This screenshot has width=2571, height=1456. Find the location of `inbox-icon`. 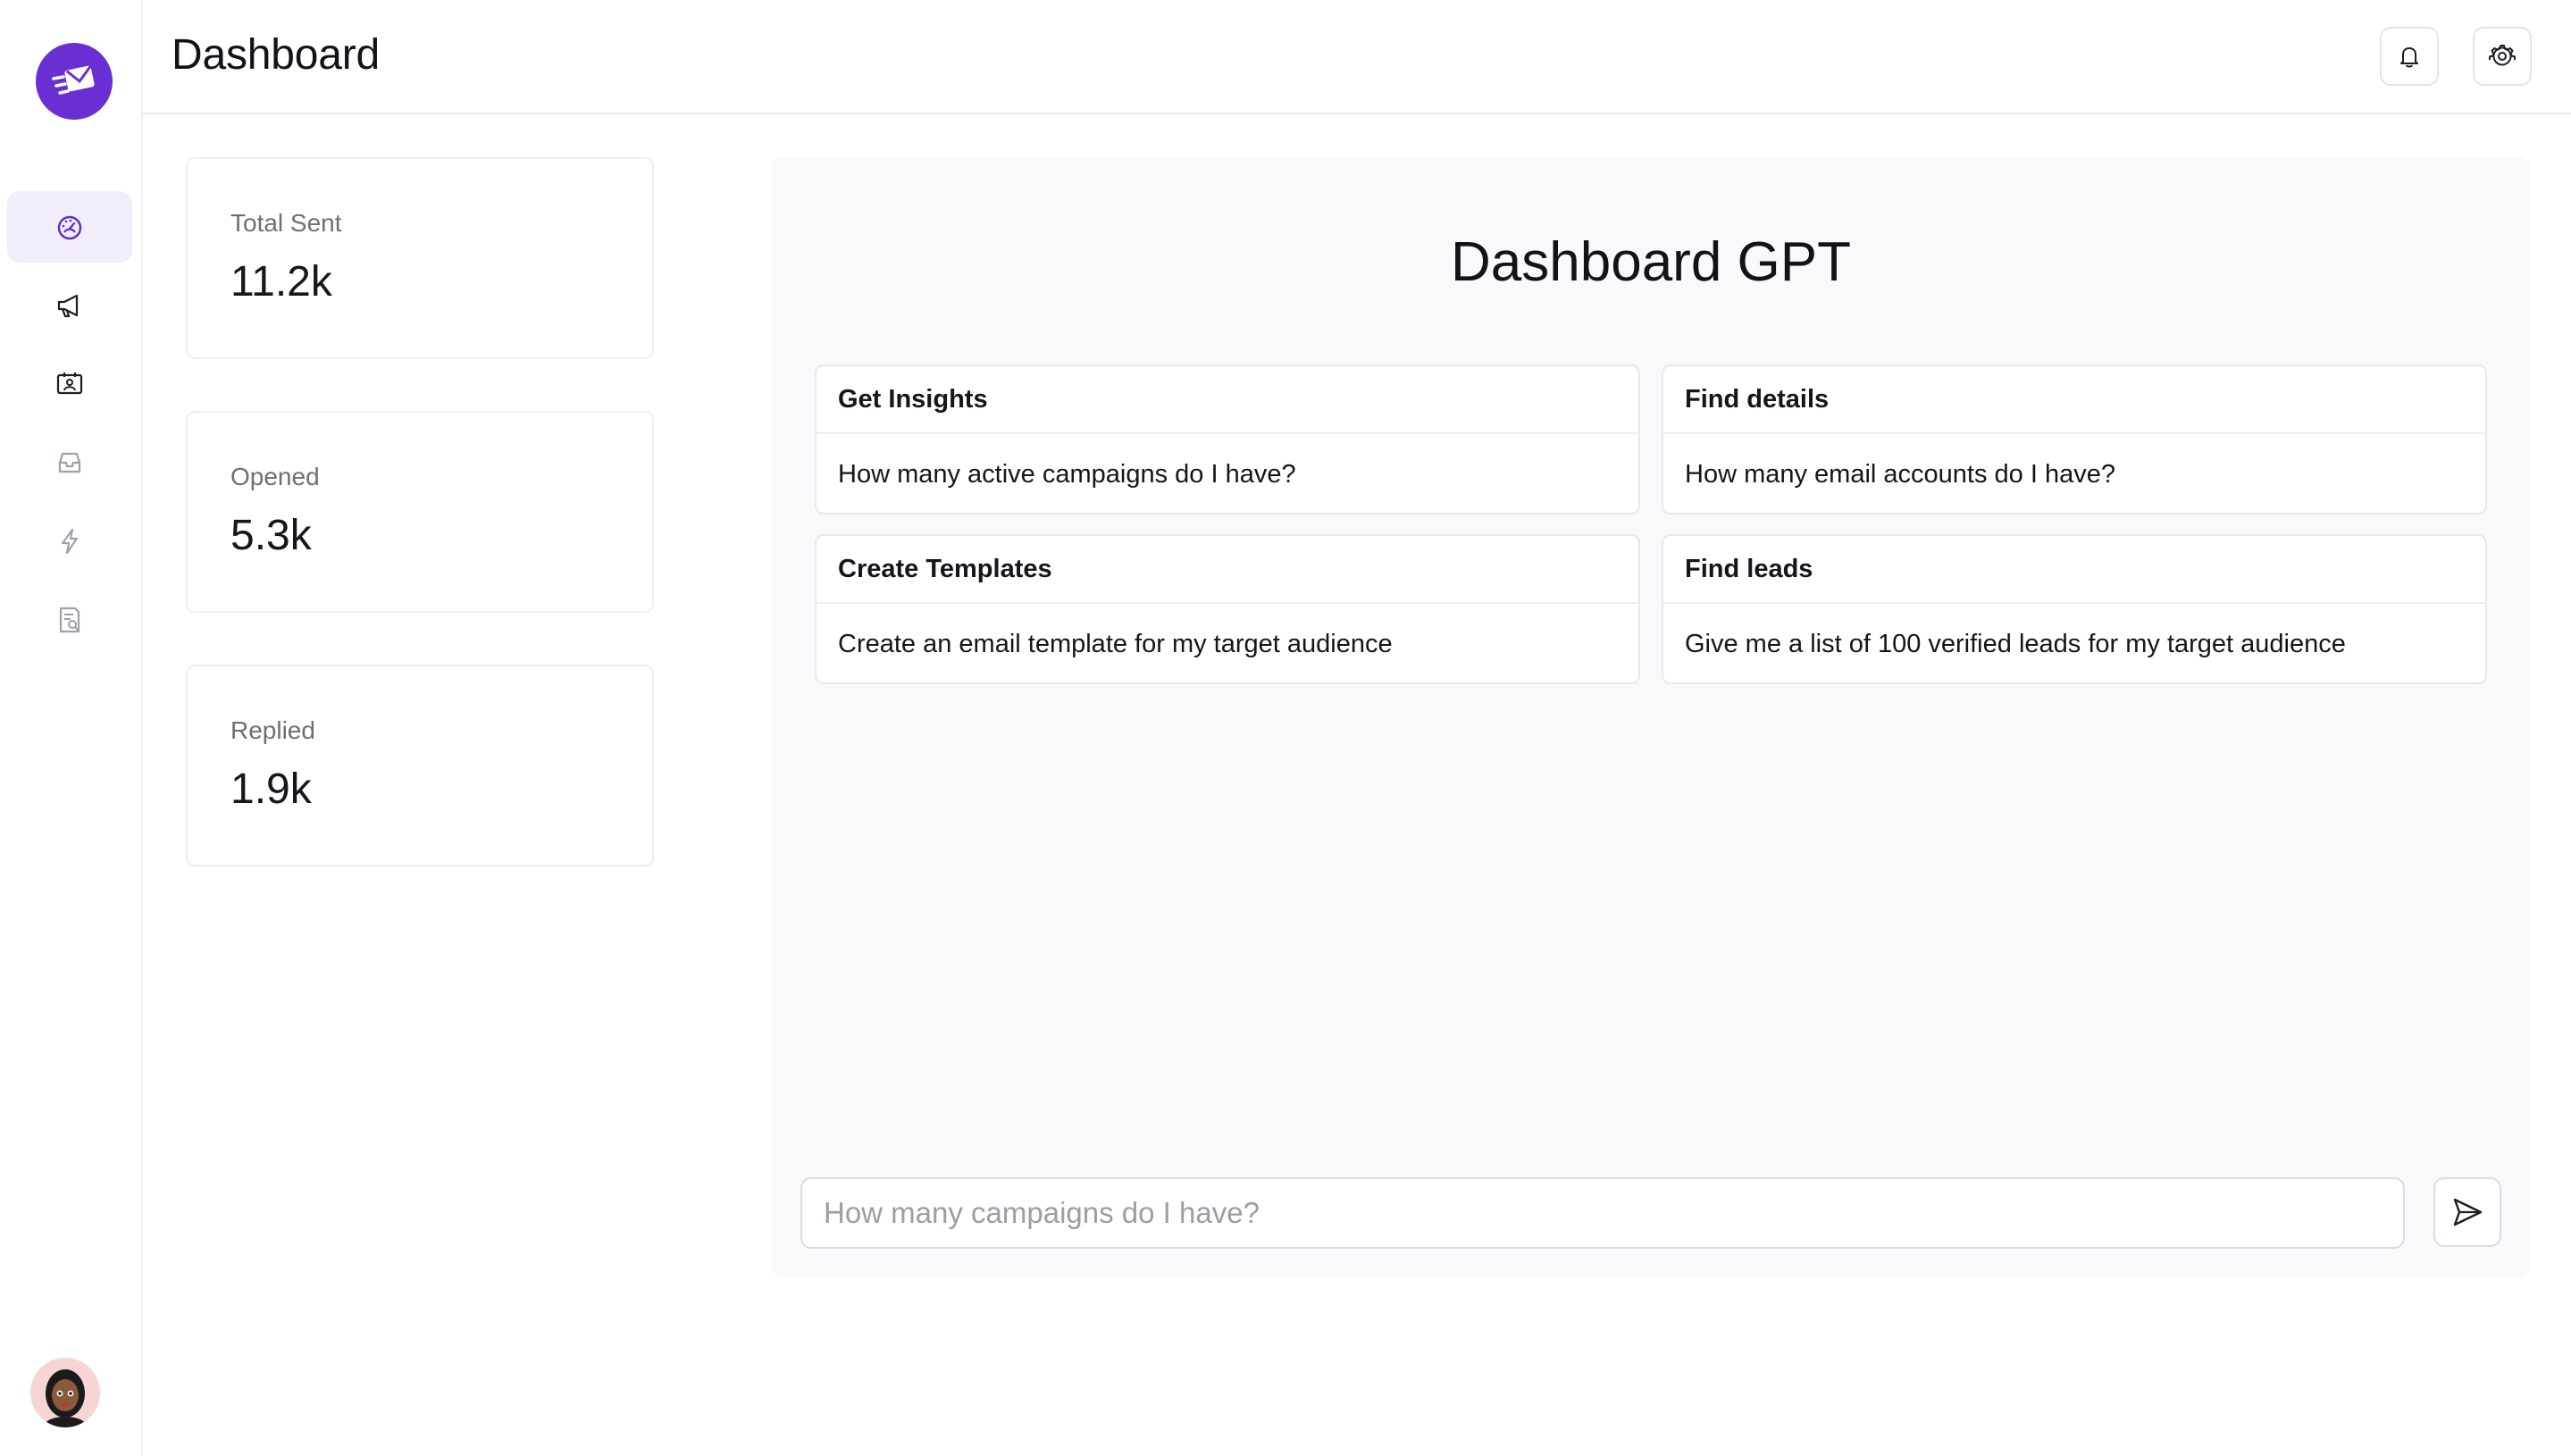

inbox-icon is located at coordinates (69, 462).